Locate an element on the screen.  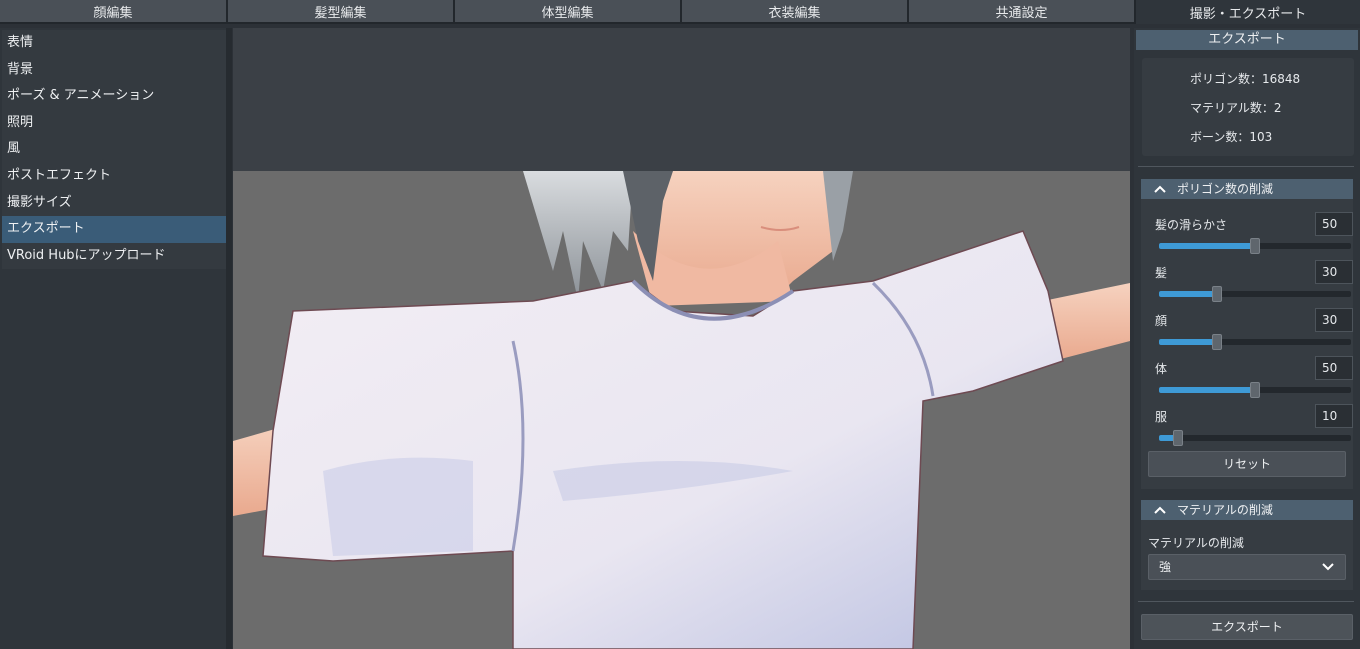
sidebar-item-shot-size: 撮影サイズ is located at coordinates (114, 203).